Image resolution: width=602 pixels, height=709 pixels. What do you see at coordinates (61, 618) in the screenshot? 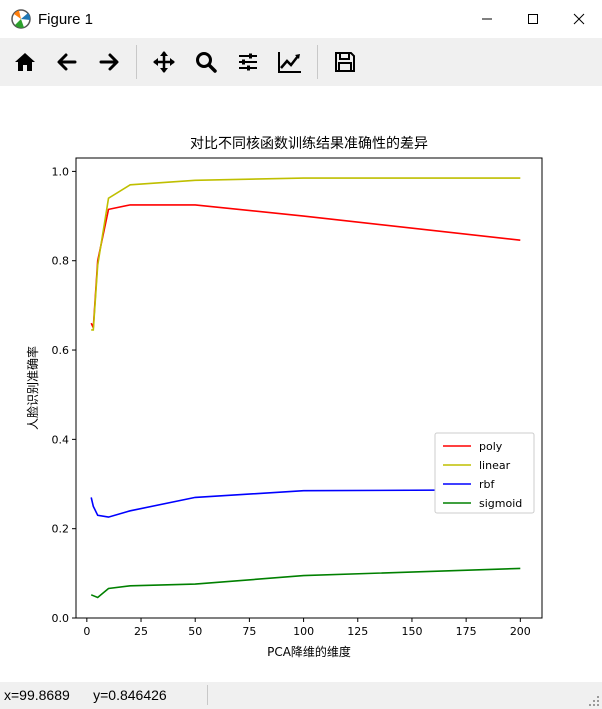
I see `y-tick-label: 0.0` at bounding box center [61, 618].